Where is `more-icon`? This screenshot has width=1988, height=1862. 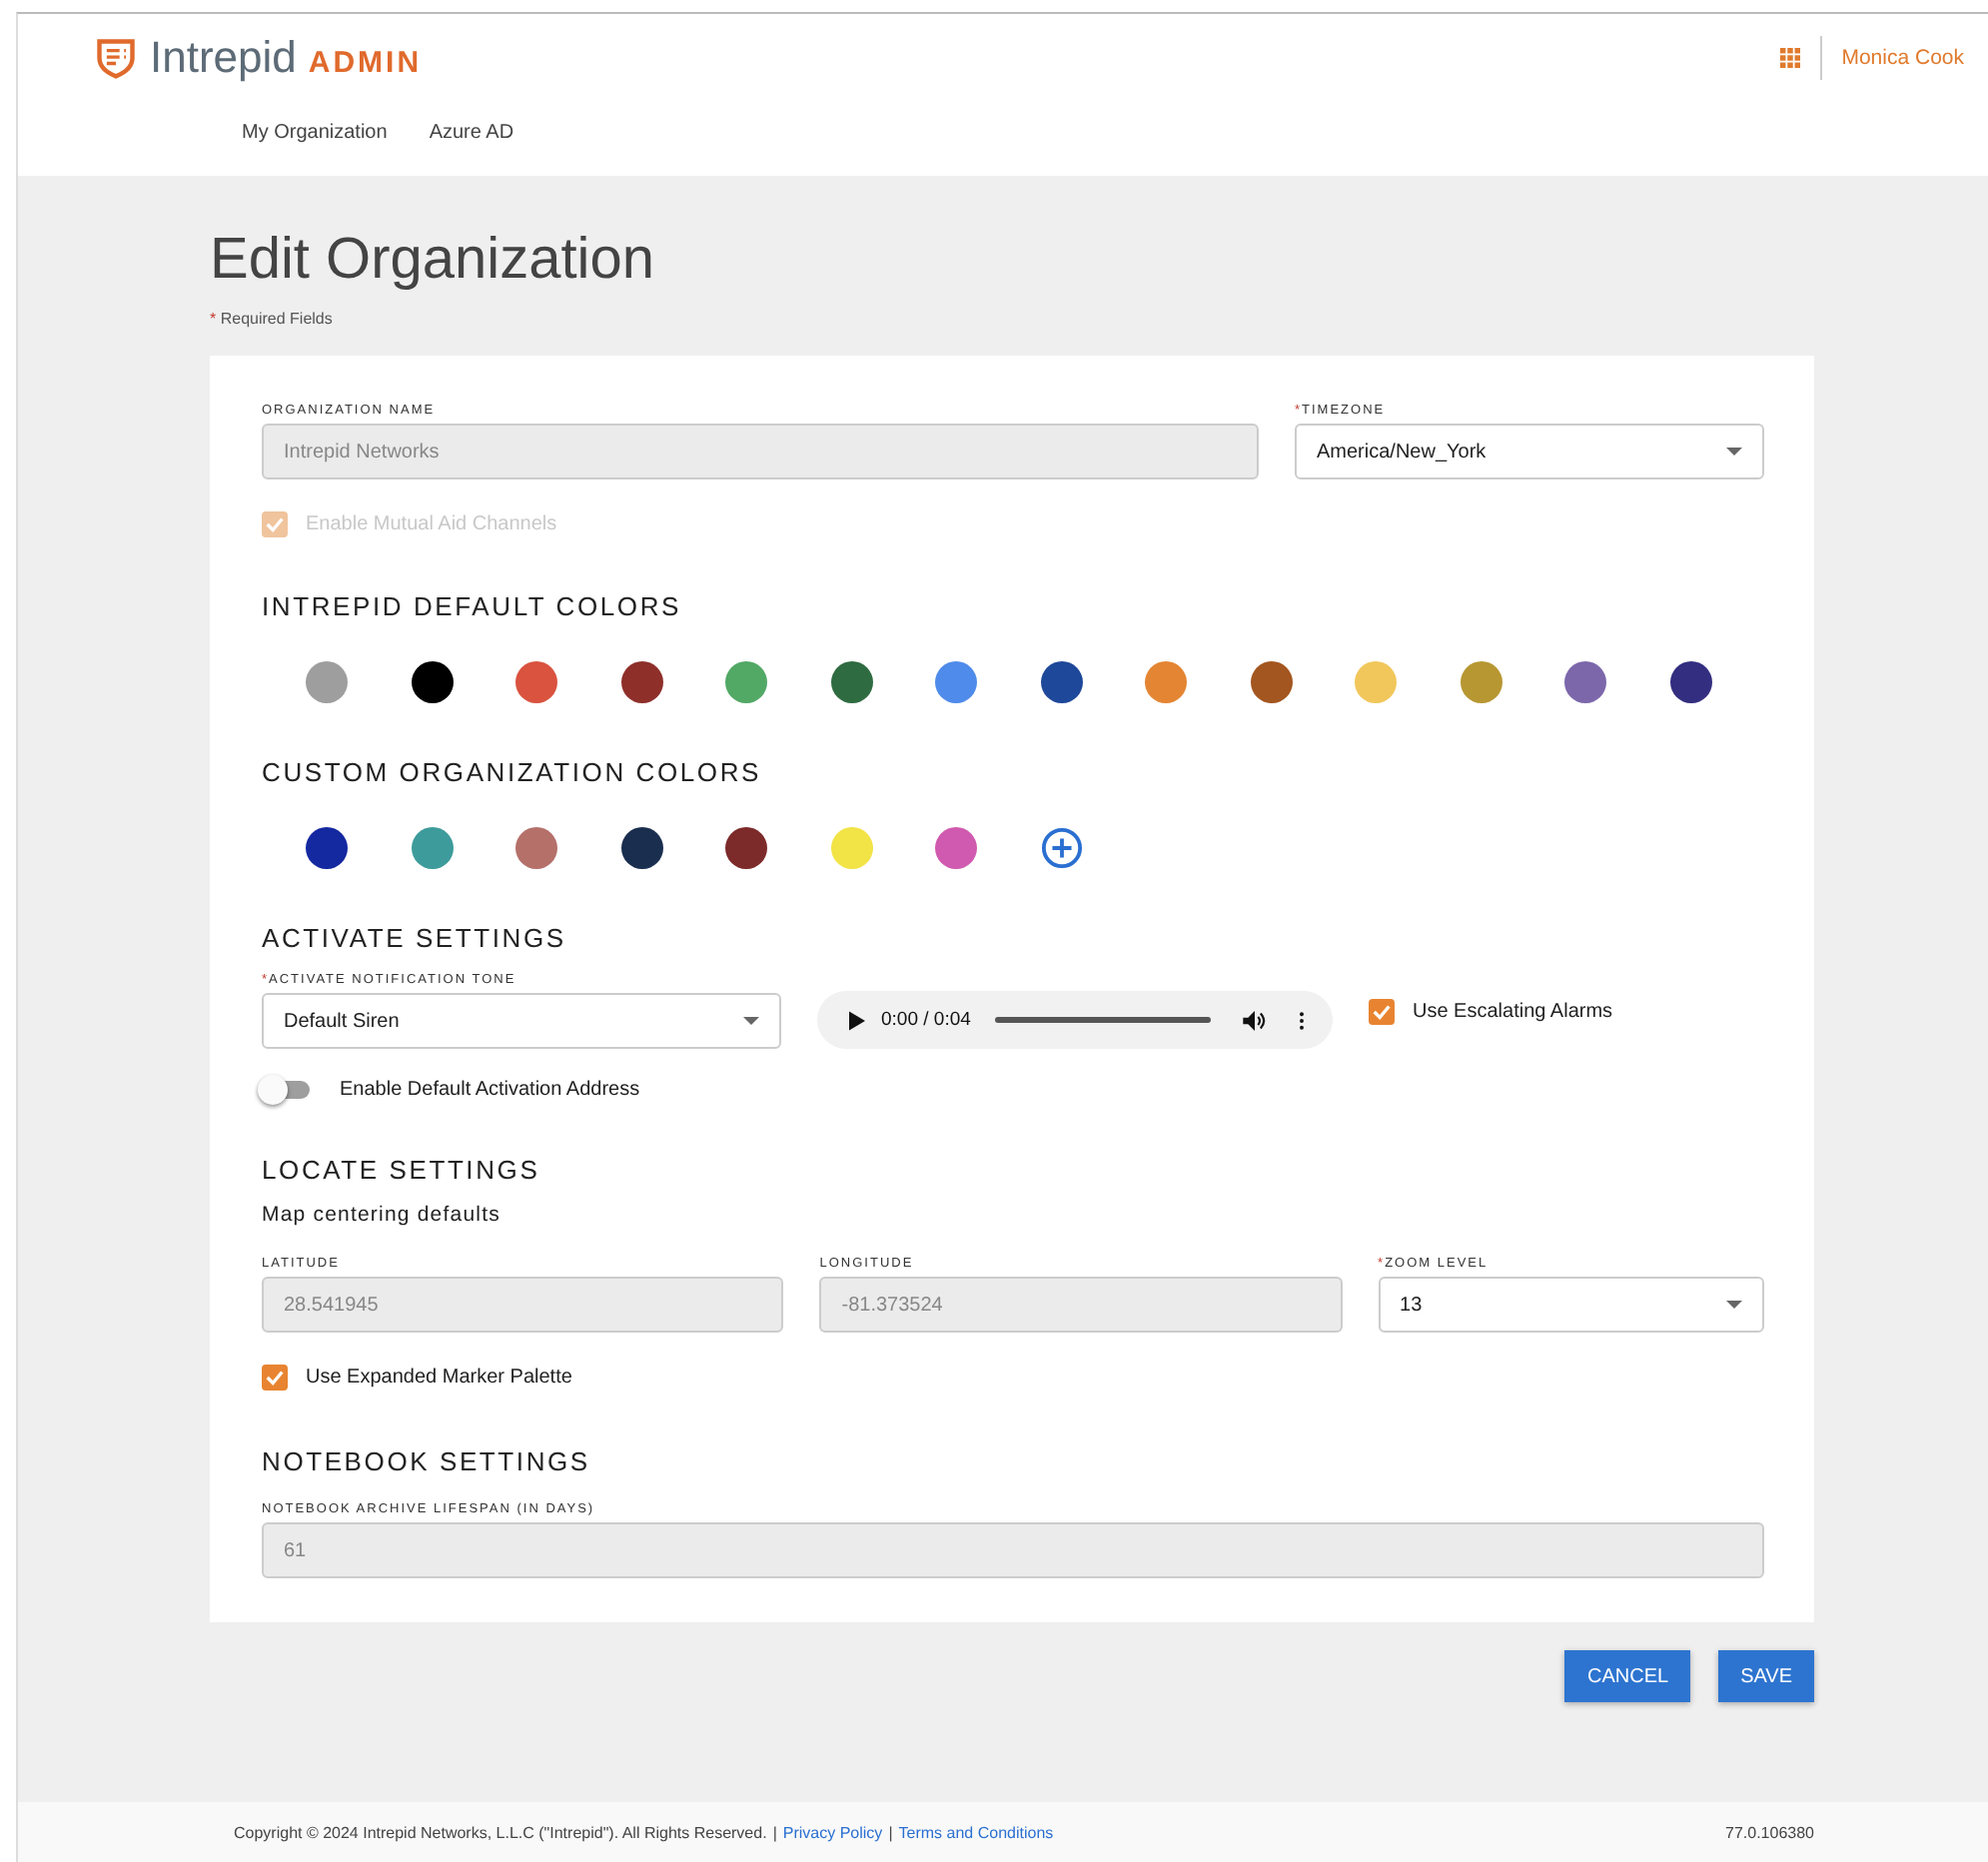 more-icon is located at coordinates (1302, 1020).